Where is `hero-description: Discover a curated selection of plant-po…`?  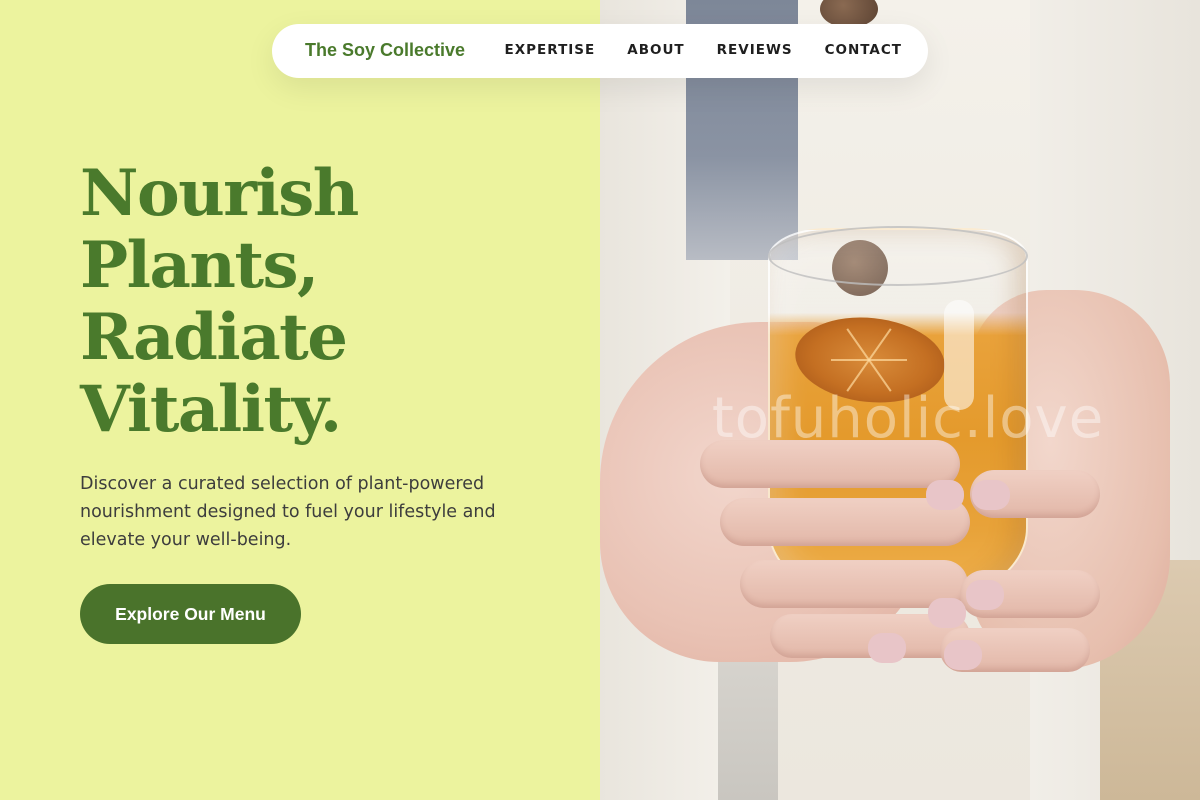 hero-description: Discover a curated selection of plant-po… is located at coordinates (288, 512).